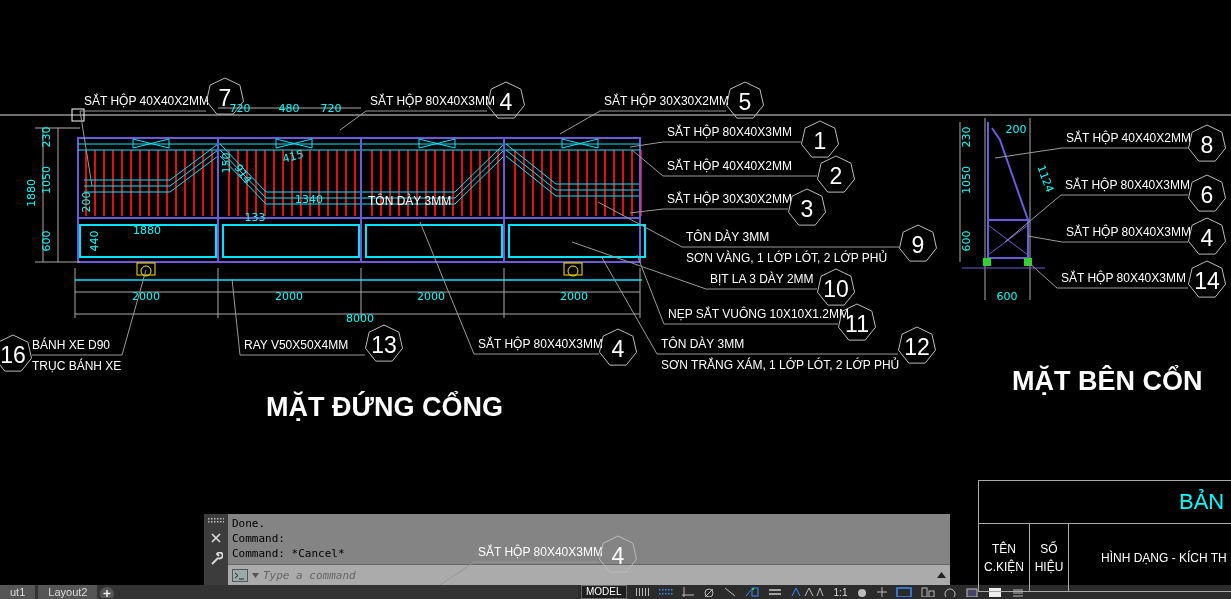  What do you see at coordinates (258, 538) in the screenshot?
I see `command-history-line: Command:` at bounding box center [258, 538].